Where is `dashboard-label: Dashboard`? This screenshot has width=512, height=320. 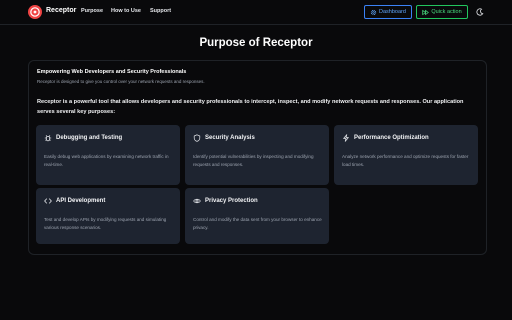 dashboard-label: Dashboard is located at coordinates (392, 12).